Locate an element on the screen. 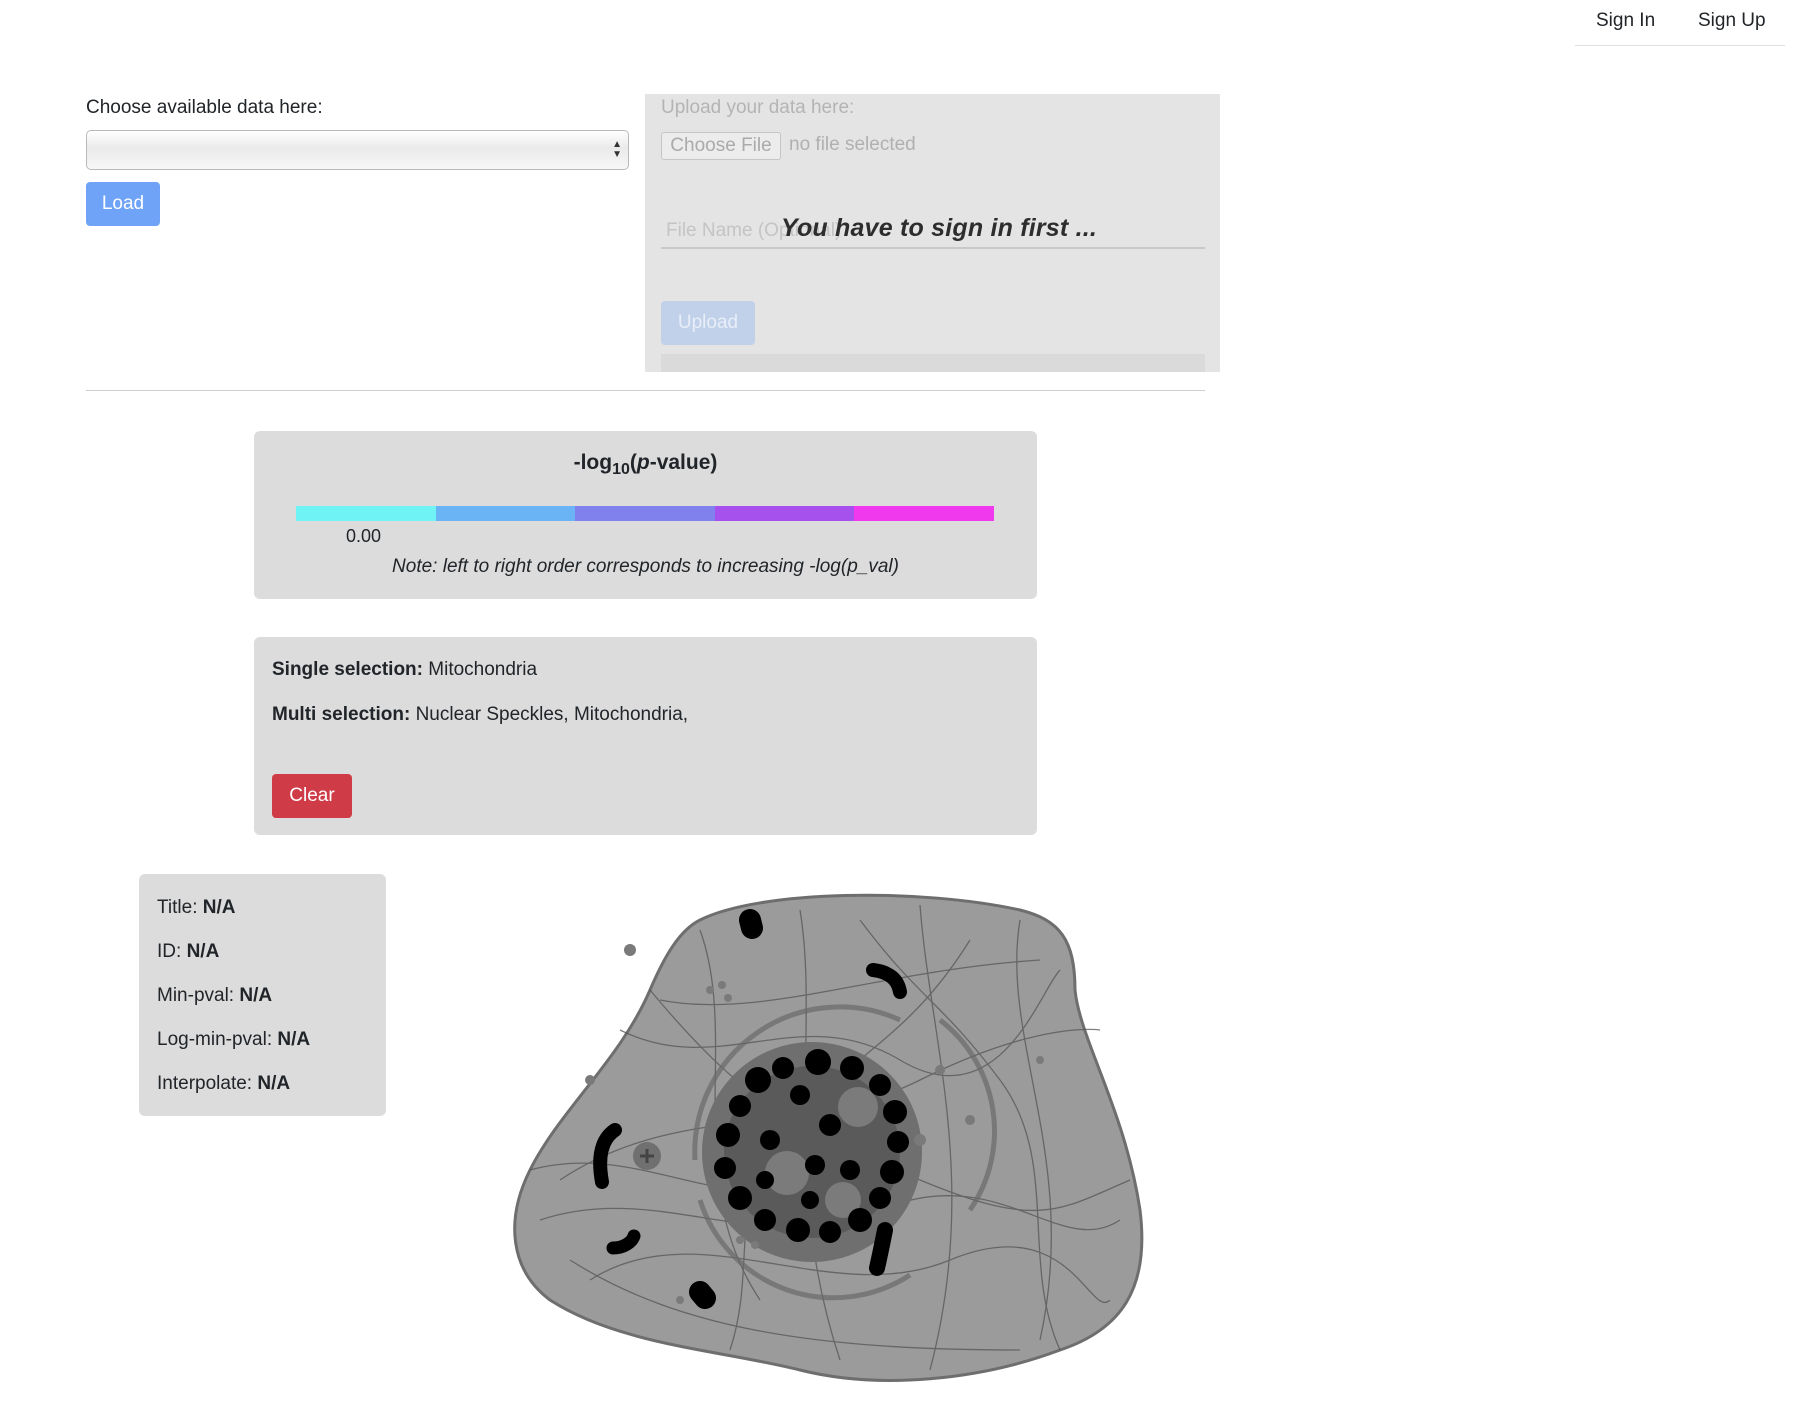  single-selection-label: Single selection: is located at coordinates (347, 669).